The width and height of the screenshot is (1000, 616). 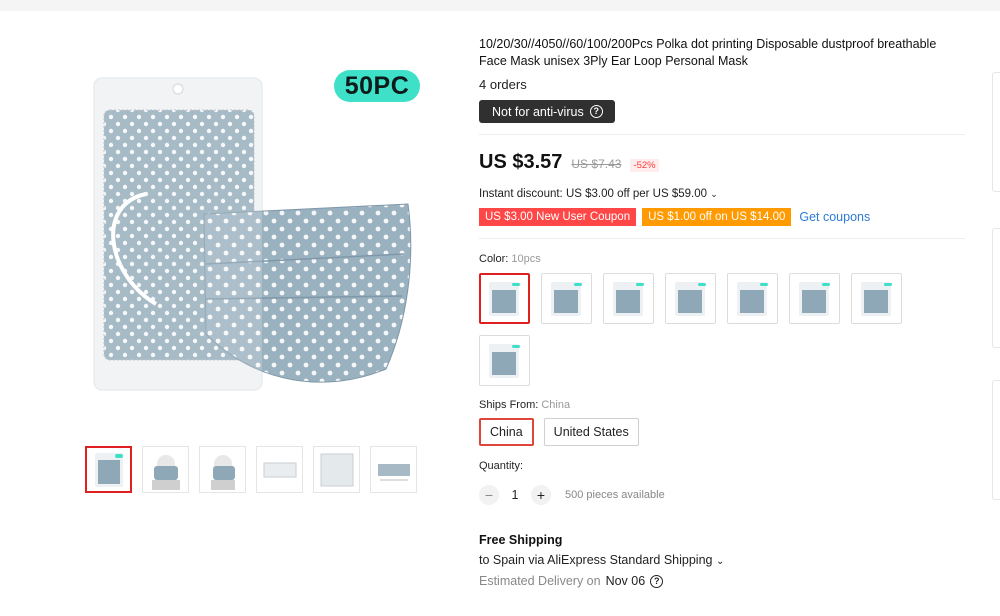 I want to click on estimated-delivery-date: Nov 06, so click(x=625, y=581).